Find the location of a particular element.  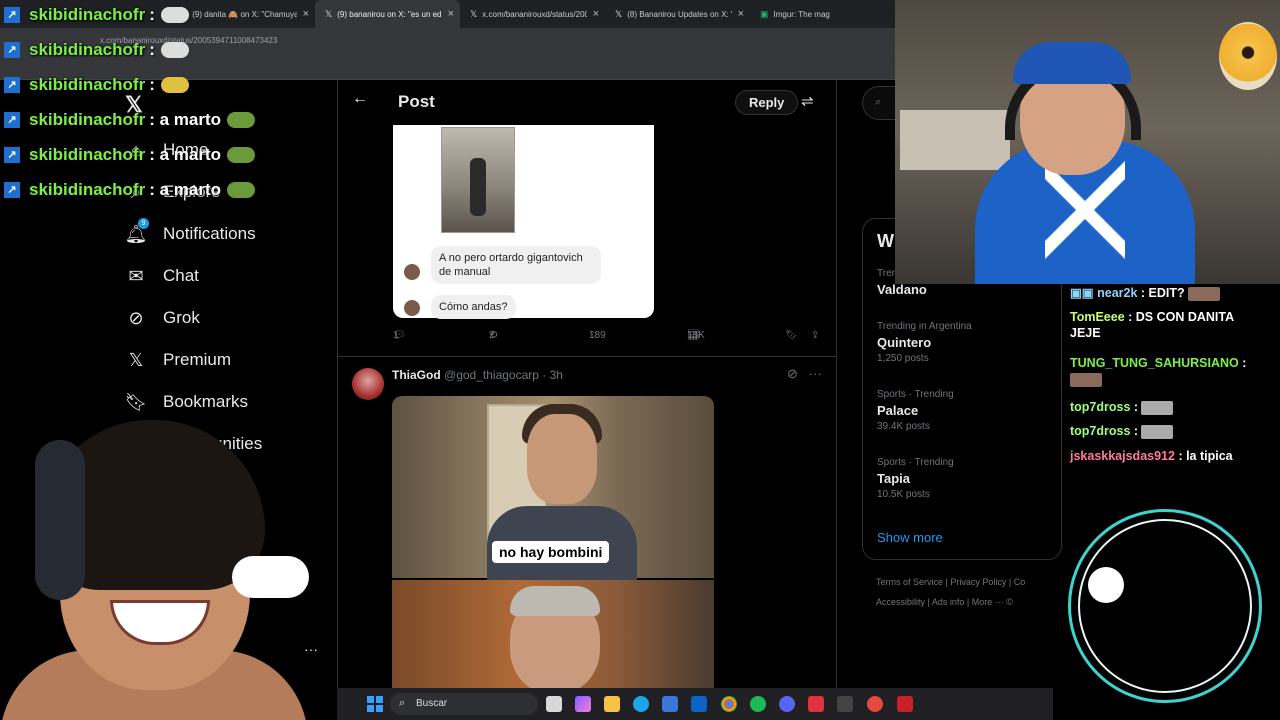

edge-icon is located at coordinates (641, 704).